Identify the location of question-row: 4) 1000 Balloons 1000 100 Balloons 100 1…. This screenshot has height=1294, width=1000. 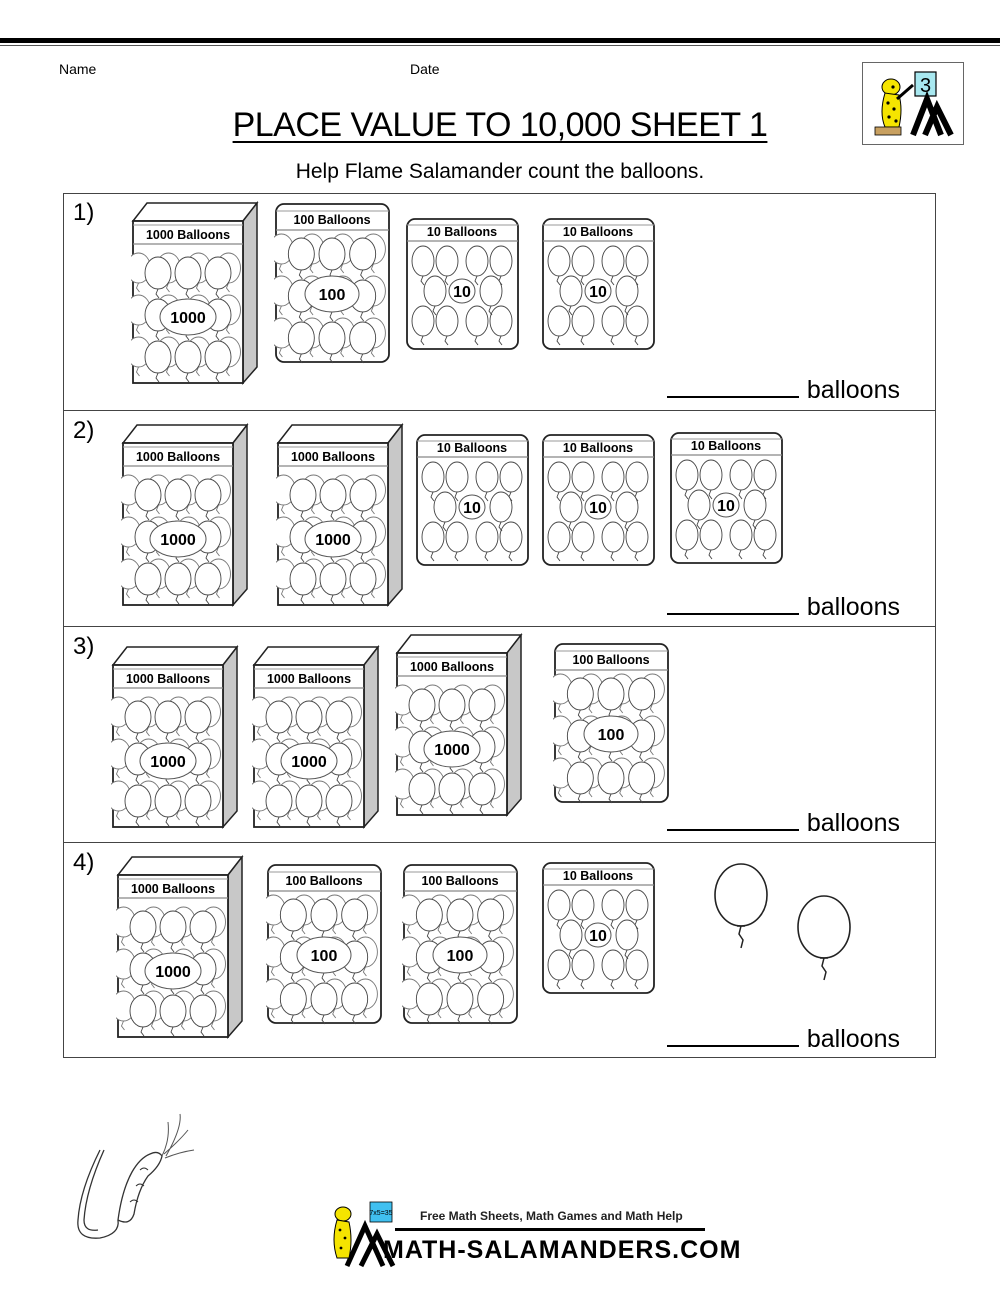
(499, 950).